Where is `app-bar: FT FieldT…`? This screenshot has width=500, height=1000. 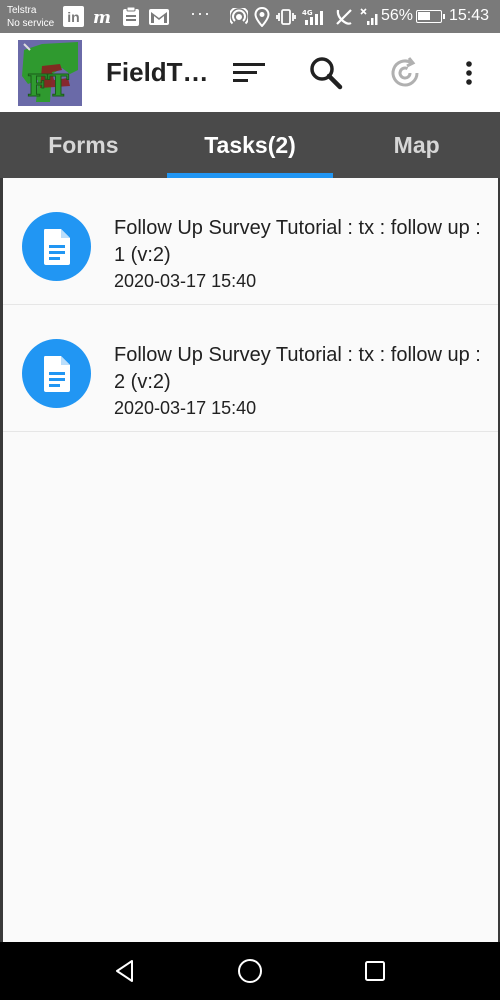 app-bar: FT FieldT… is located at coordinates (250, 72).